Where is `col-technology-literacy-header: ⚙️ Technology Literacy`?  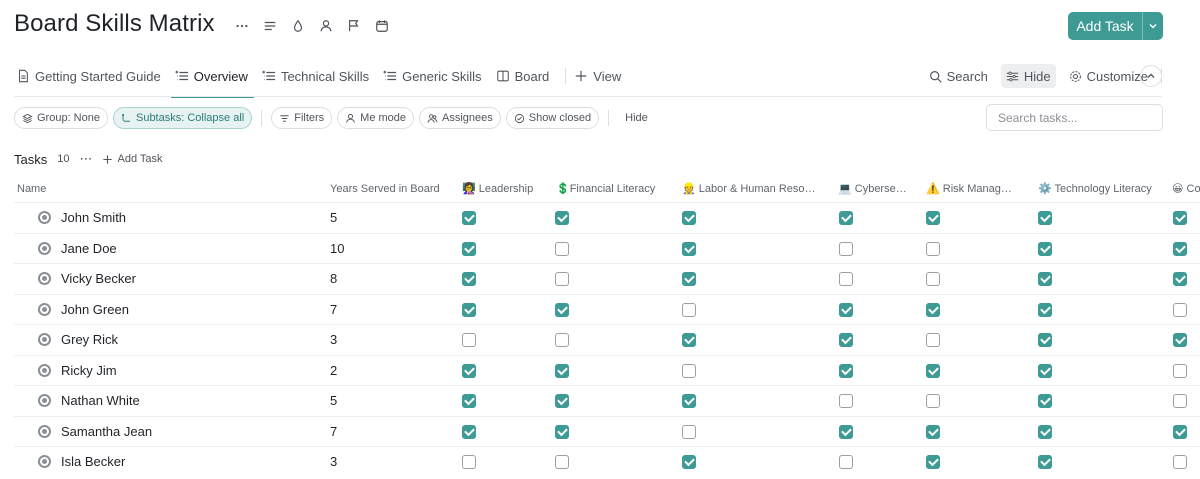
col-technology-literacy-header: ⚙️ Technology Literacy is located at coordinates (1095, 189).